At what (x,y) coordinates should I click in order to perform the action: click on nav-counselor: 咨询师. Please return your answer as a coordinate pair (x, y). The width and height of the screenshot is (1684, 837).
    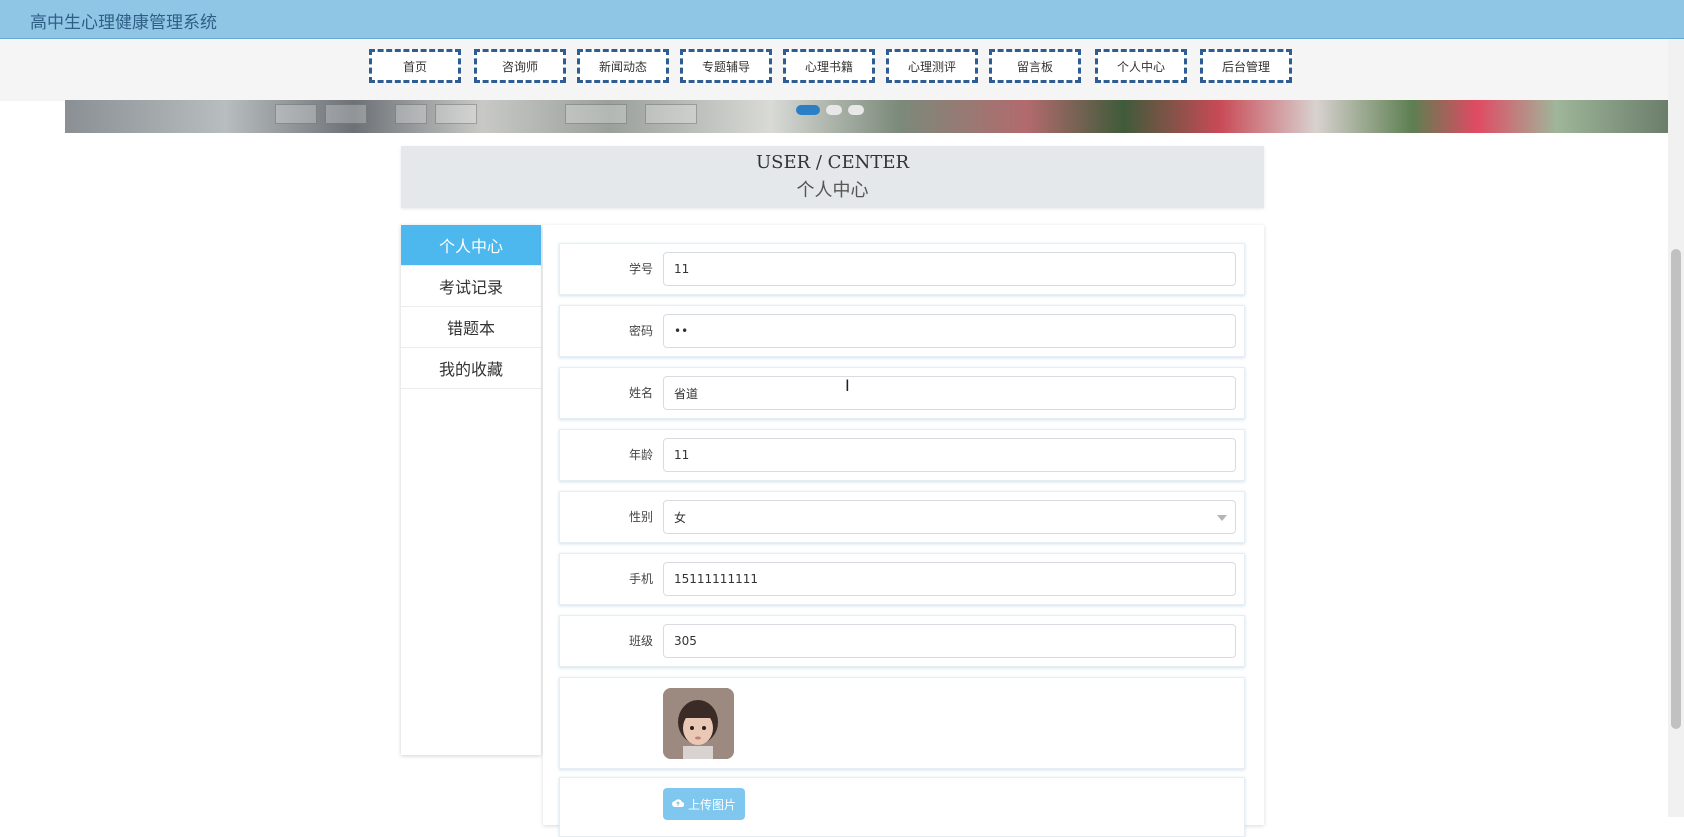
    Looking at the image, I should click on (520, 66).